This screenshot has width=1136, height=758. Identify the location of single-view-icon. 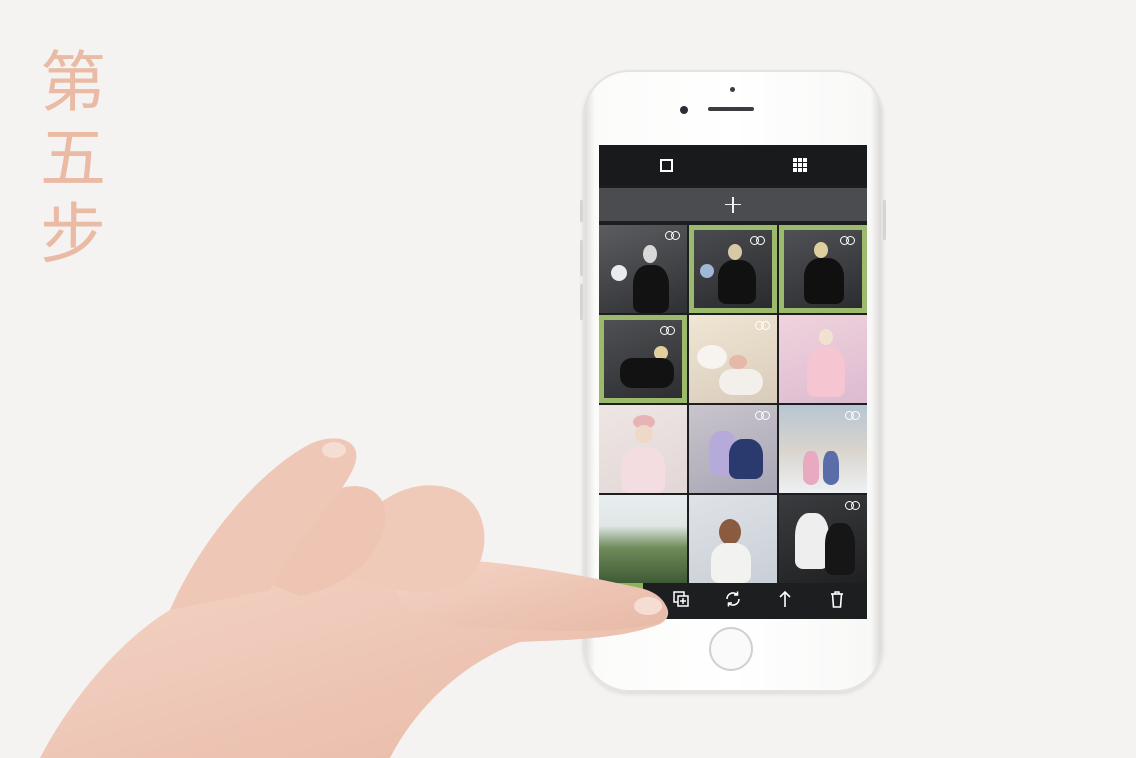
(666, 165).